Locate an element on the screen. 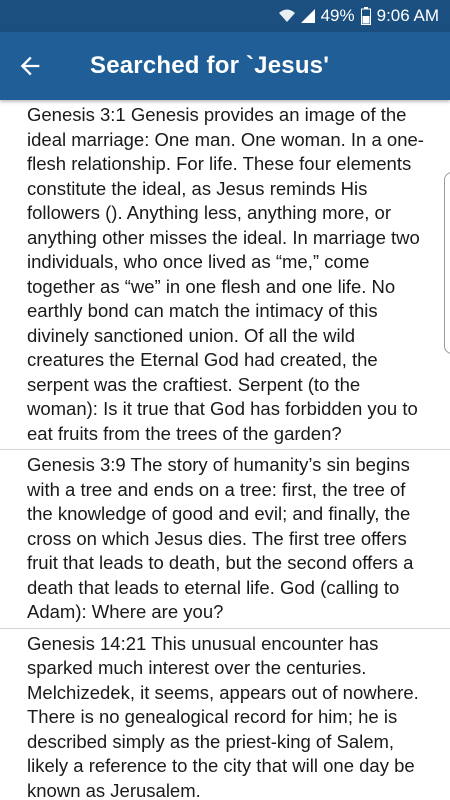  arrow-left-icon is located at coordinates (30, 66).